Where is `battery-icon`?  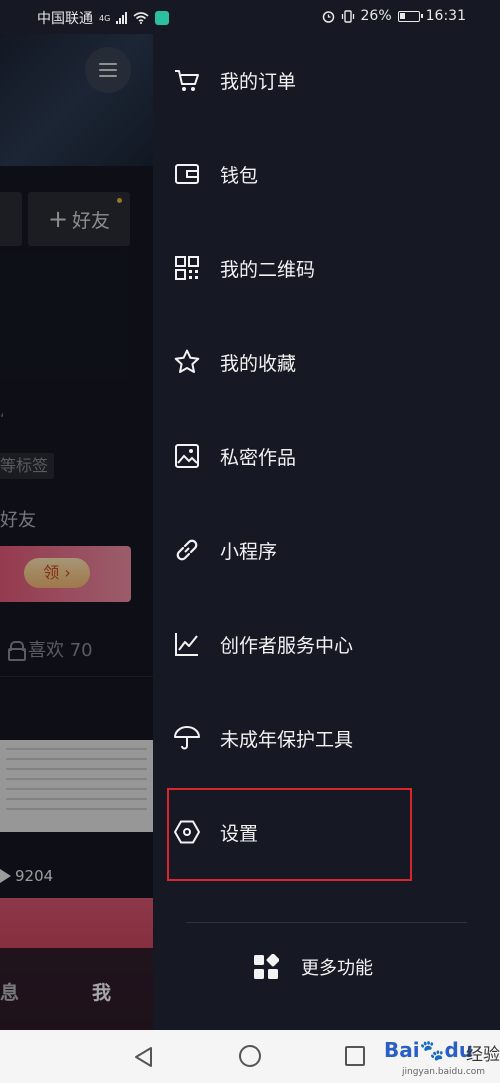
battery-icon is located at coordinates (410, 16).